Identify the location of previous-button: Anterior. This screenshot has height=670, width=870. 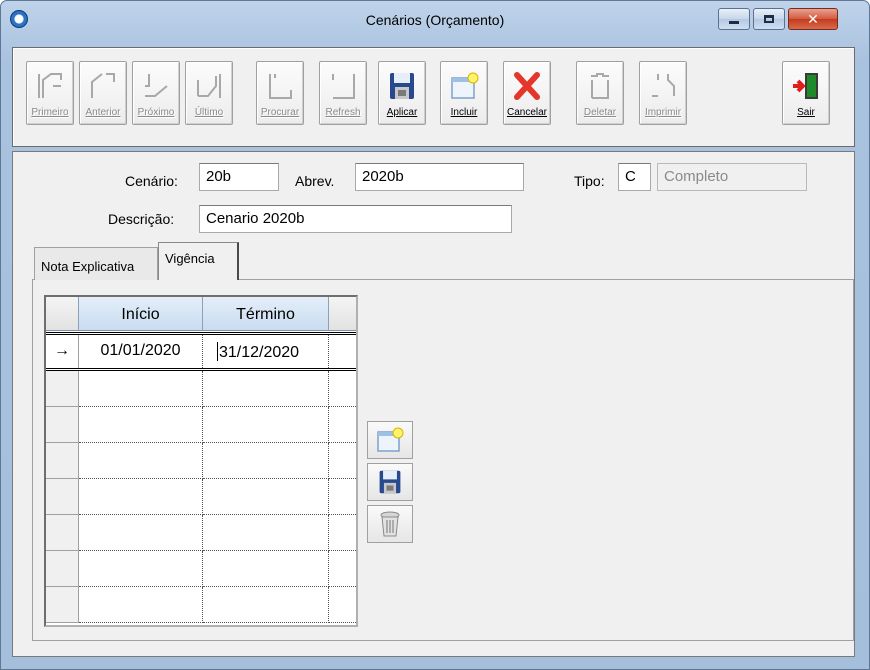
(103, 93).